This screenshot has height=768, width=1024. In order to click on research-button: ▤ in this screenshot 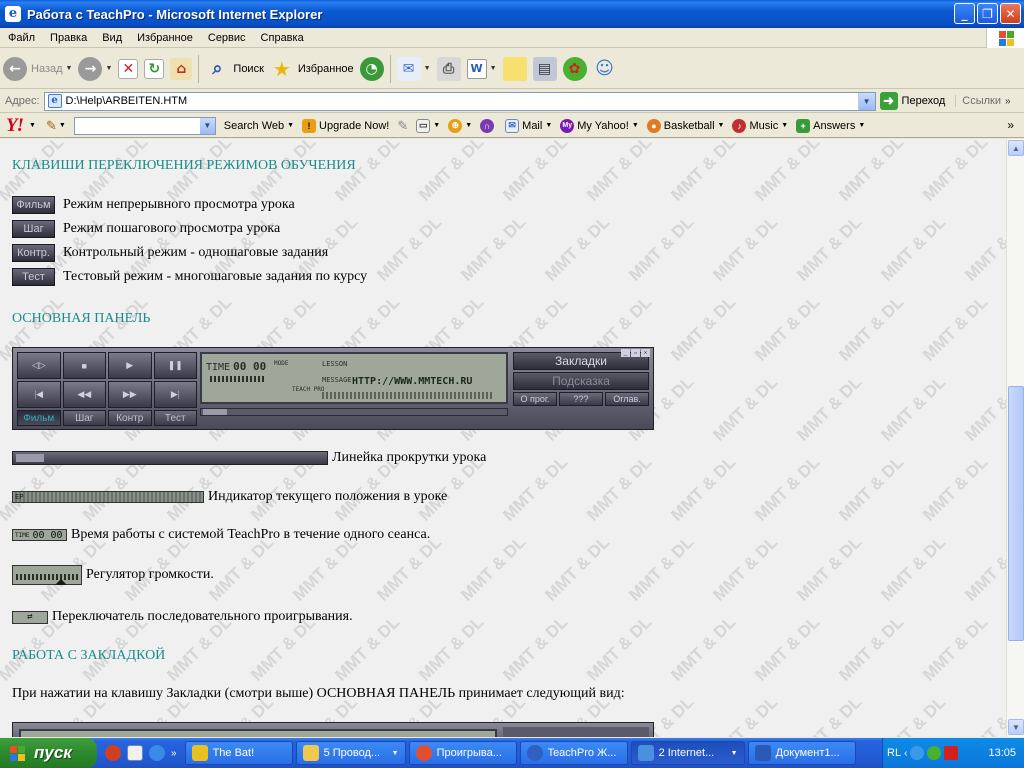, I will do `click(545, 69)`.